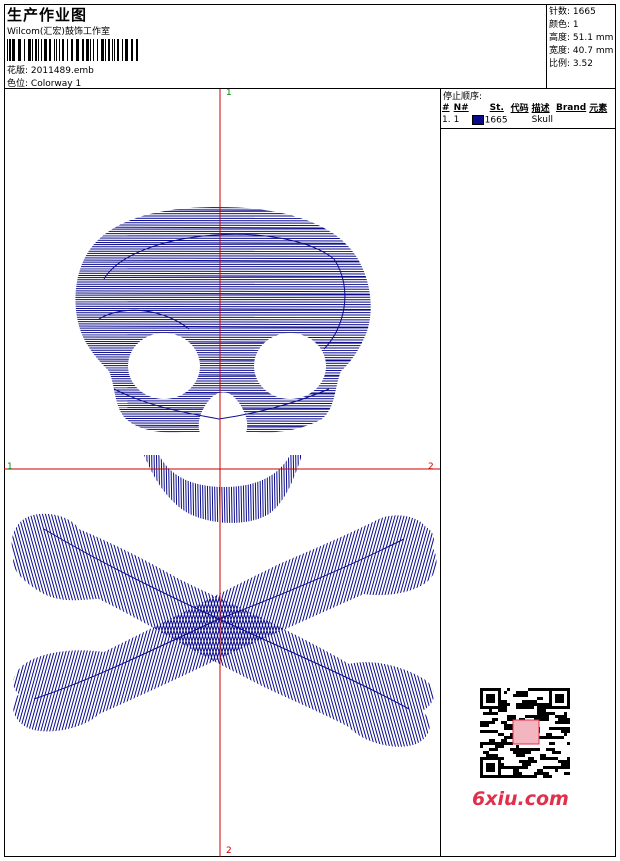 Image resolution: width=620 pixels, height=861 pixels. What do you see at coordinates (519, 109) in the screenshot?
I see `col-header: 代码` at bounding box center [519, 109].